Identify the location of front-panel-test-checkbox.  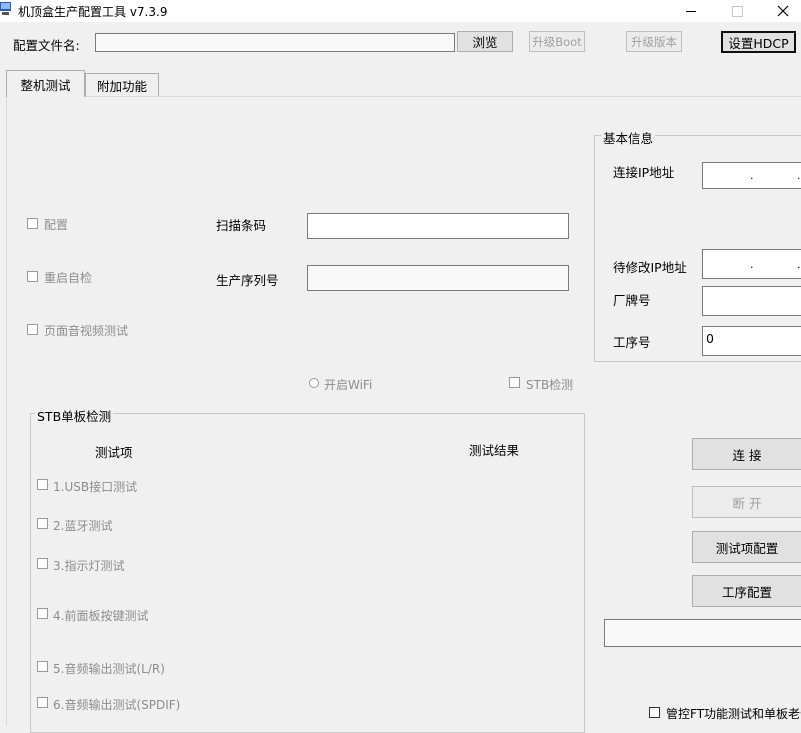
(42, 613).